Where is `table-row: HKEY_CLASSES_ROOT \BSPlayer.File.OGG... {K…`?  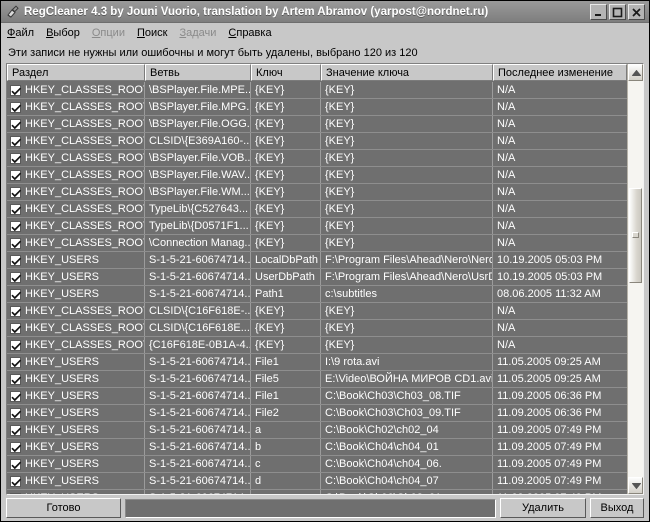
table-row: HKEY_CLASSES_ROOT \BSPlayer.File.OGG... {K… is located at coordinates (317, 124).